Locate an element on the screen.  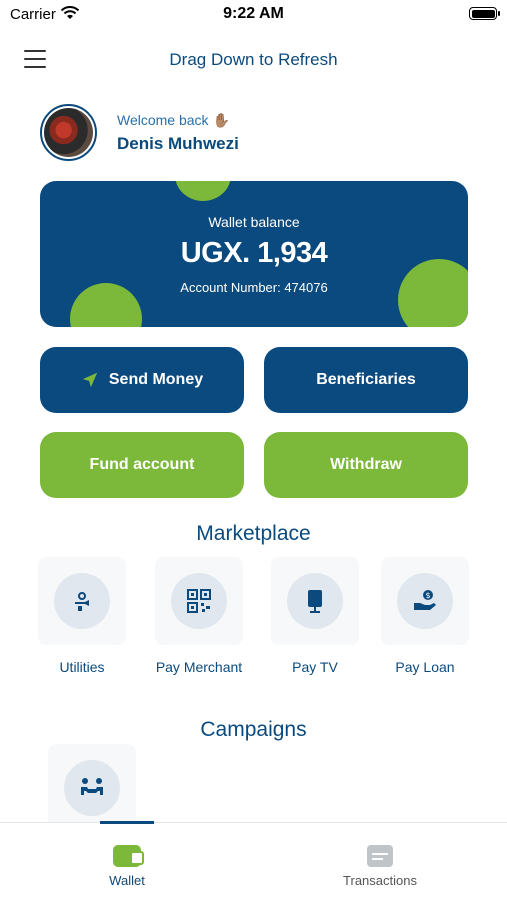
wallet-icon is located at coordinates (128, 856).